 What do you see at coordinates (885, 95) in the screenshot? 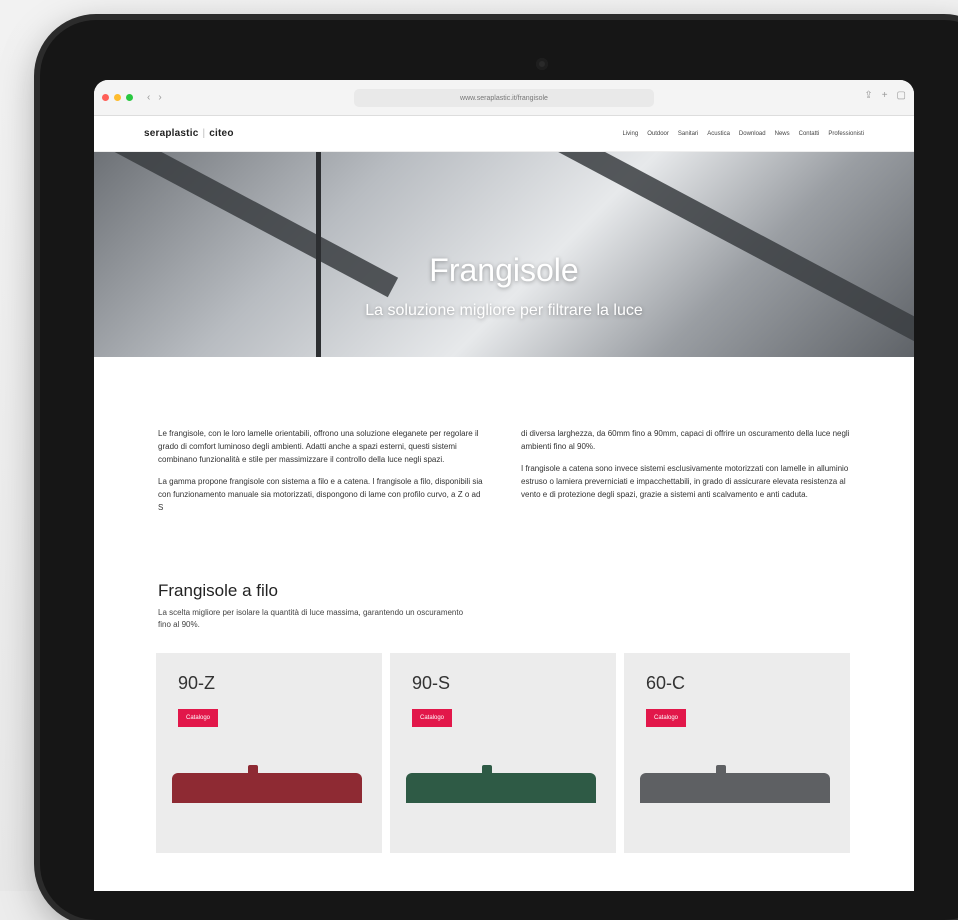
I see `new-tab-icon: +` at bounding box center [885, 95].